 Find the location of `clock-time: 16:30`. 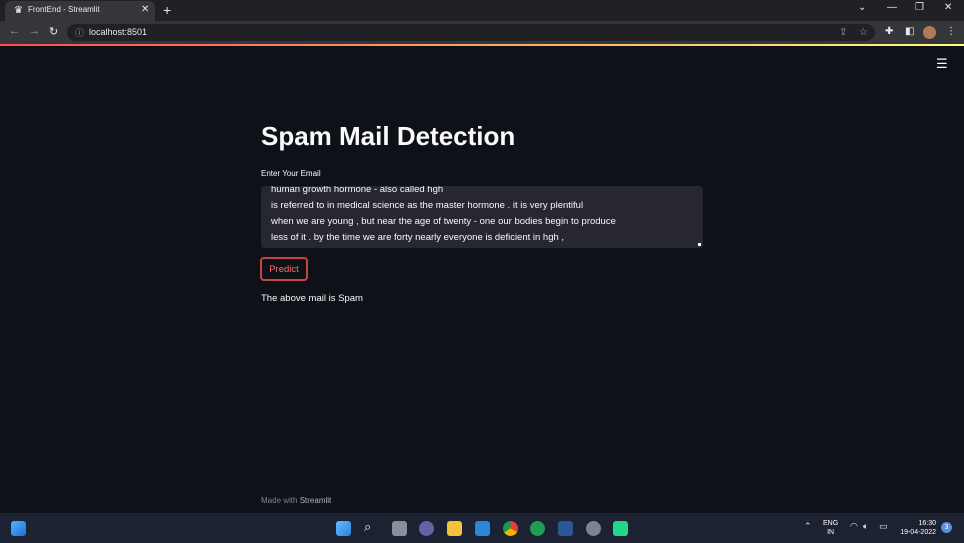

clock-time: 16:30 is located at coordinates (927, 523).